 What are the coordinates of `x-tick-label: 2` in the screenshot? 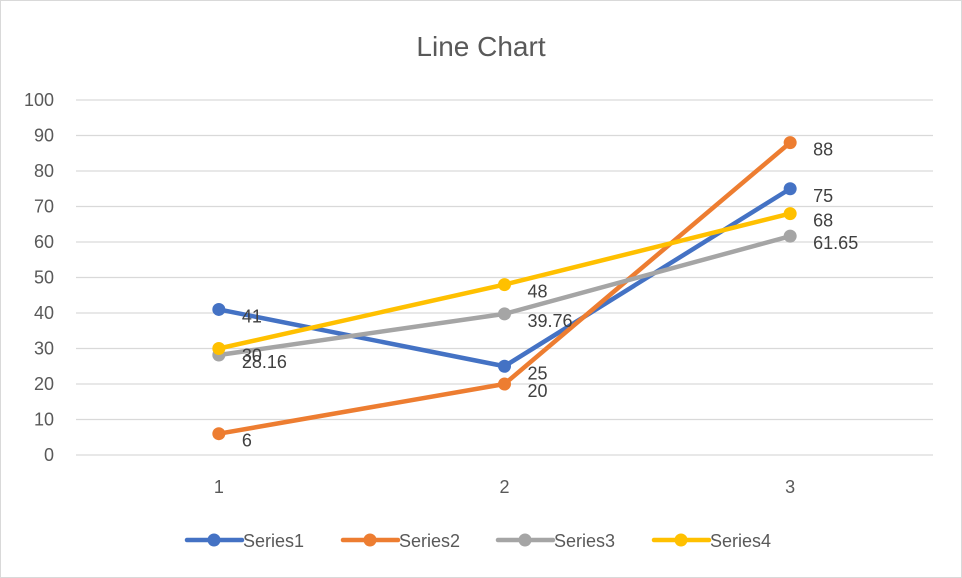 It's located at (504, 487).